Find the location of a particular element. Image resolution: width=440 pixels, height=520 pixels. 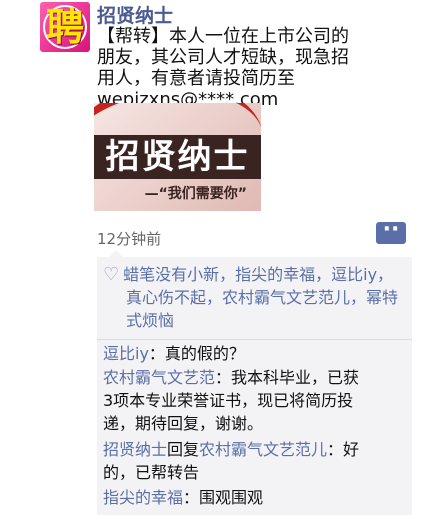

post-author-name: 招贤纳士 is located at coordinates (135, 14).